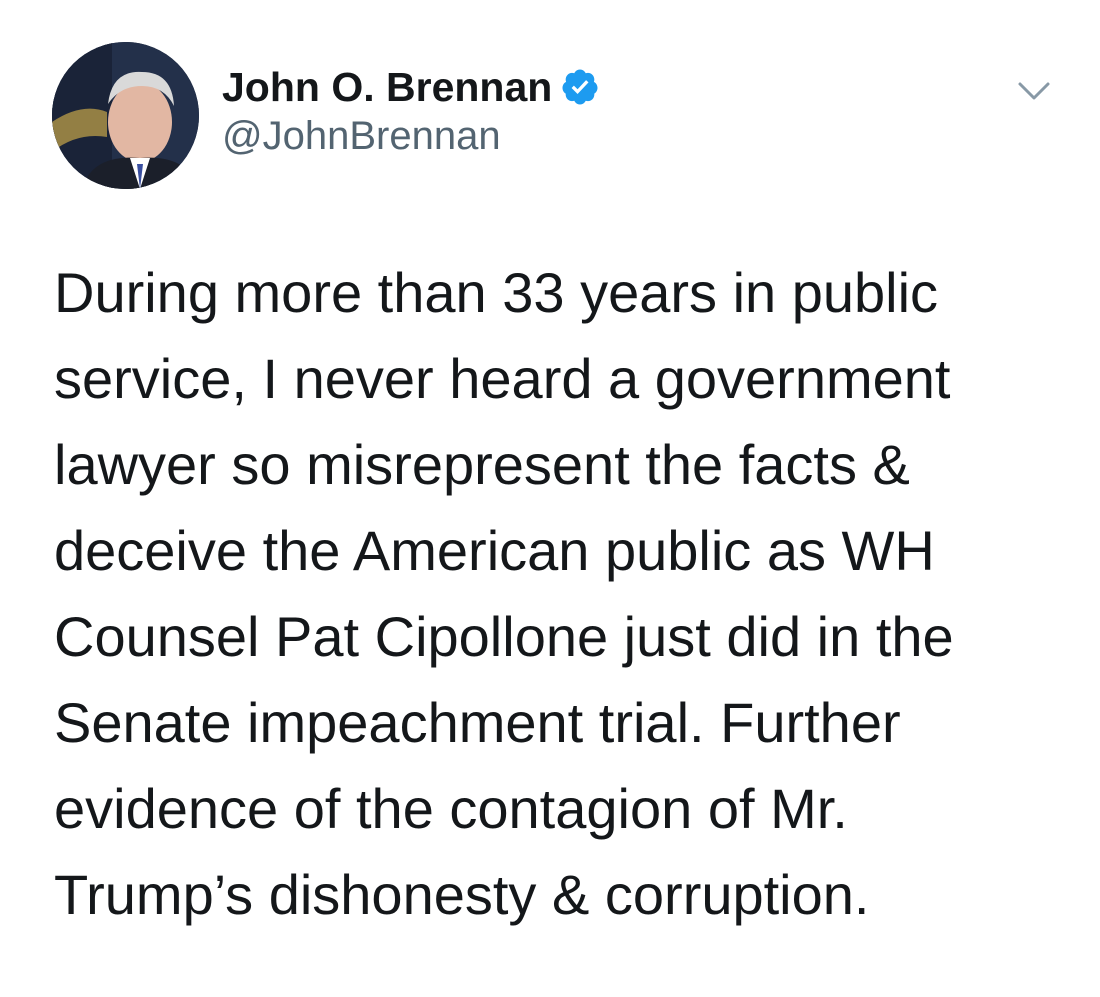  I want to click on tweet-text-line: Counsel Pat Cipollone just did in the, so click(504, 636).